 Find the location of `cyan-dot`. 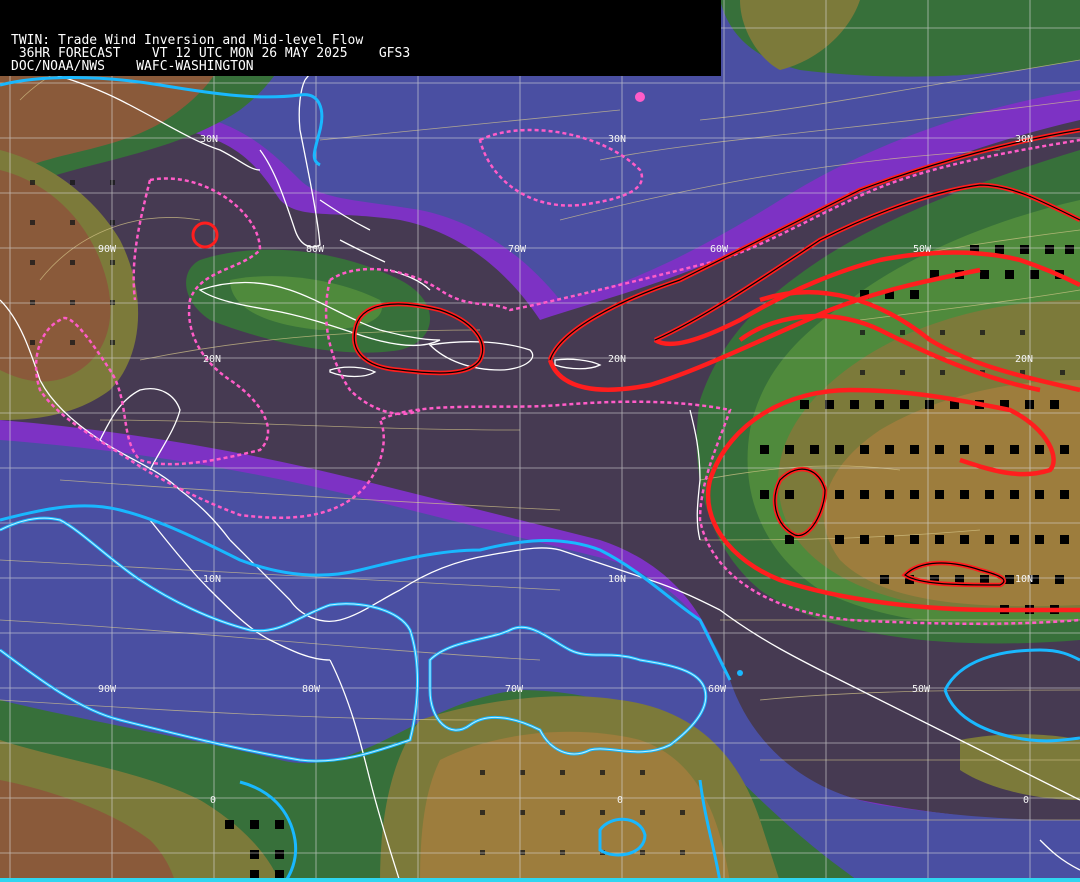

cyan-dot is located at coordinates (740, 673).